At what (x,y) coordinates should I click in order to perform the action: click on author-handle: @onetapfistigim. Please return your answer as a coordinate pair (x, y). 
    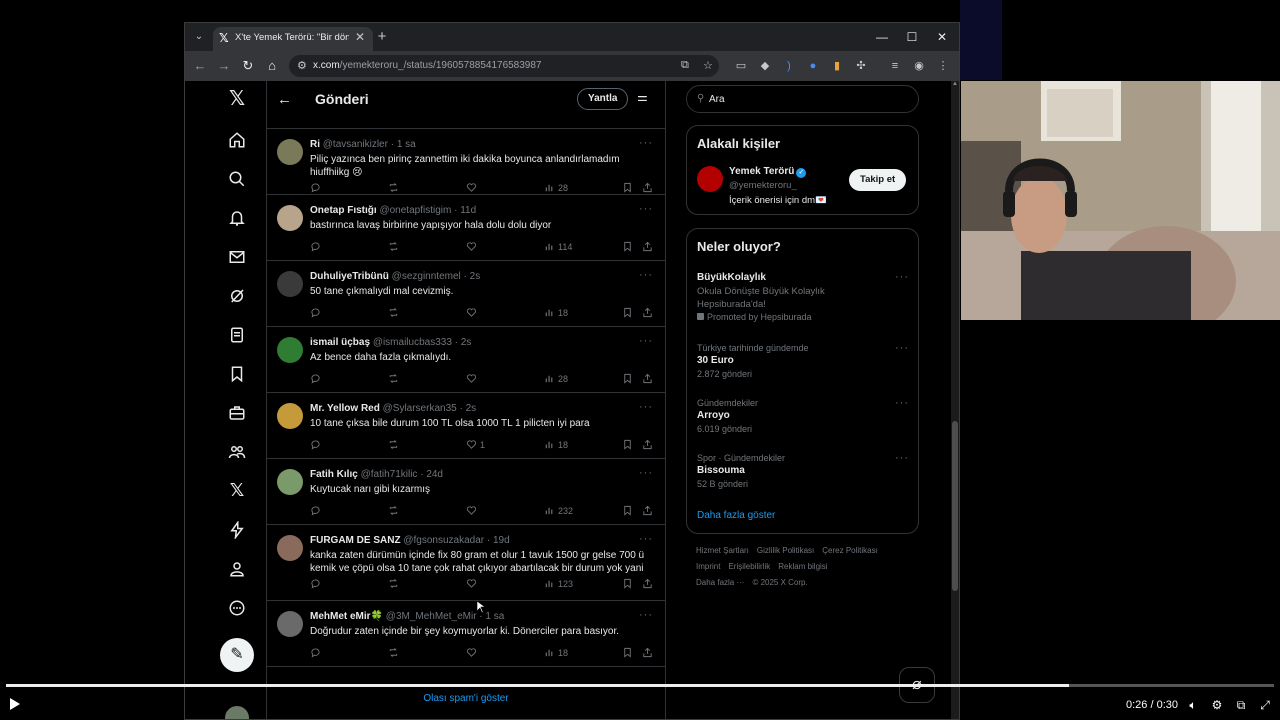
    Looking at the image, I should click on (415, 210).